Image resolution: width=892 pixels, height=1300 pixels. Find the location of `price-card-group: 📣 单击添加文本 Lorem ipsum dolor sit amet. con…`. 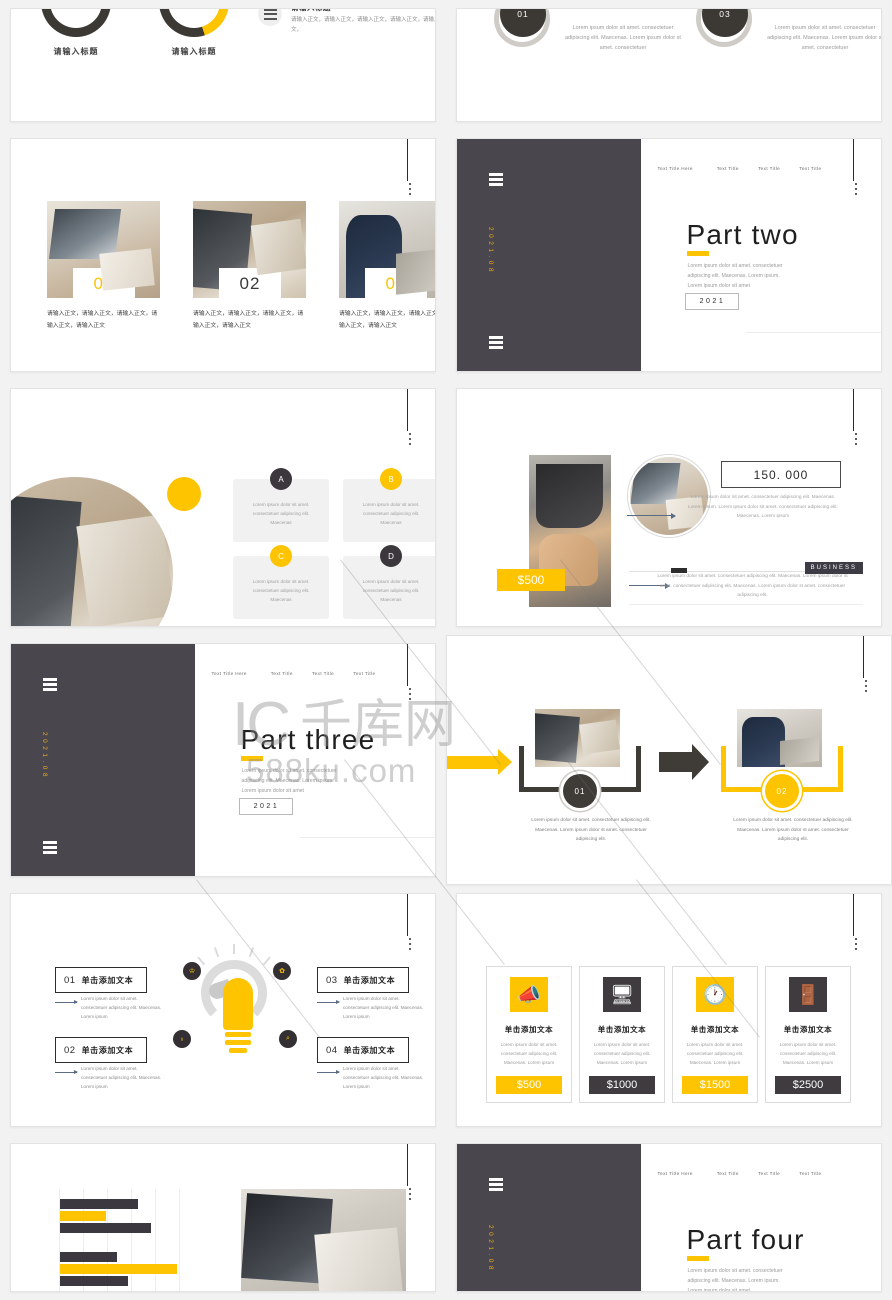

price-card-group: 📣 单击添加文本 Lorem ipsum dolor sit amet. con… is located at coordinates (668, 1034).